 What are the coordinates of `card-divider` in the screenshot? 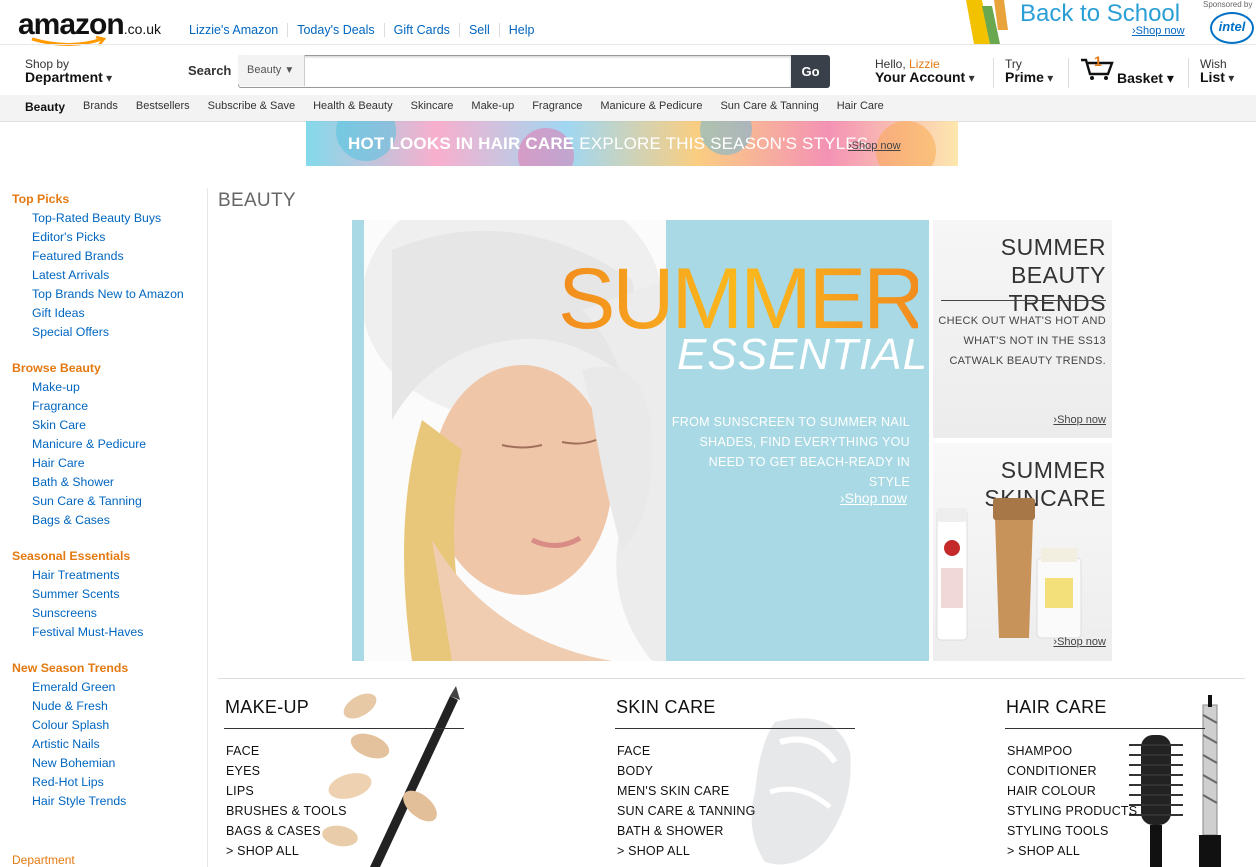 It's located at (1023, 300).